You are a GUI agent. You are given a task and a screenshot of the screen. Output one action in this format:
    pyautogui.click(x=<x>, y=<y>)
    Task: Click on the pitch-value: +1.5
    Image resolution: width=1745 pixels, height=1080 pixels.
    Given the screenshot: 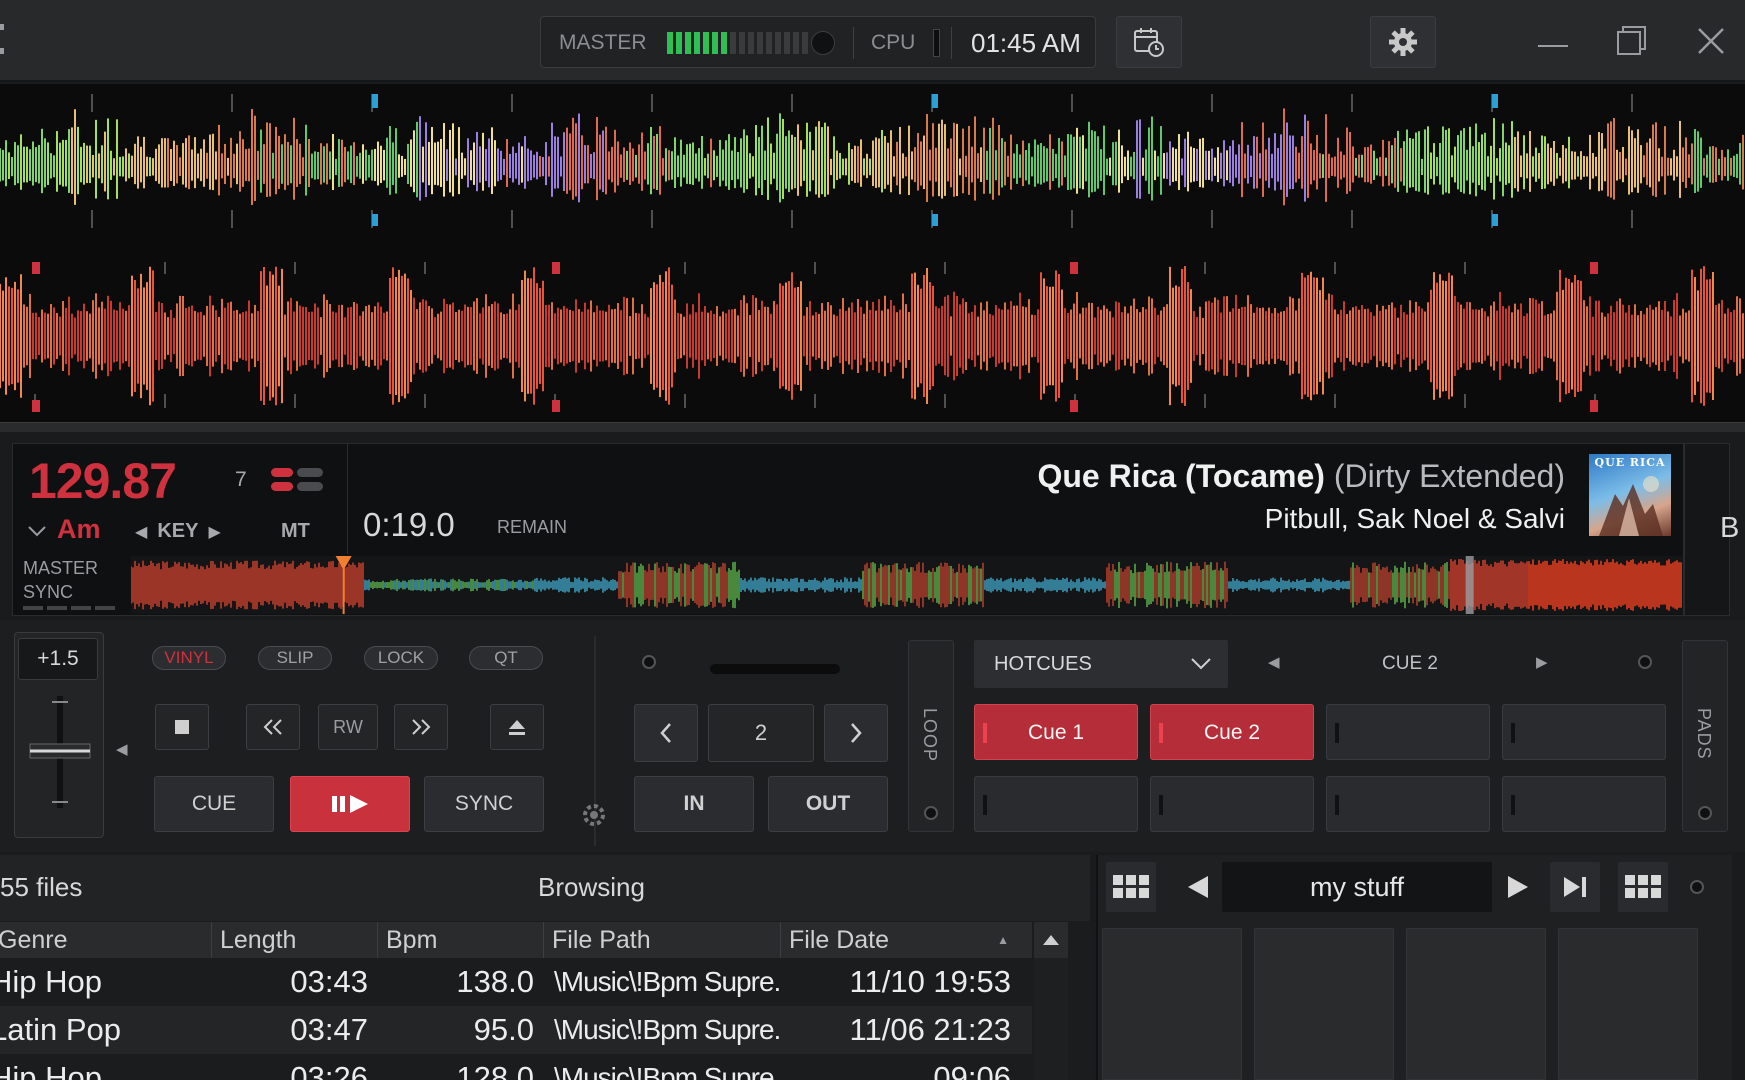 What is the action you would take?
    pyautogui.click(x=58, y=659)
    